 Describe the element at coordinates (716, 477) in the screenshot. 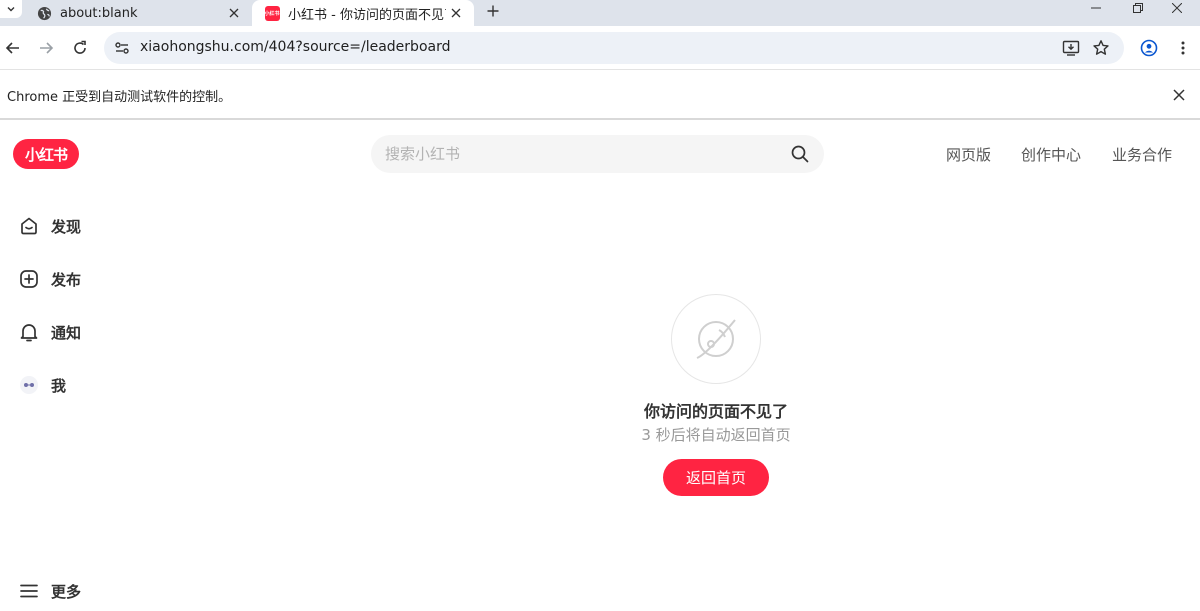

I see `back-to-home-button: 返回首页` at that location.